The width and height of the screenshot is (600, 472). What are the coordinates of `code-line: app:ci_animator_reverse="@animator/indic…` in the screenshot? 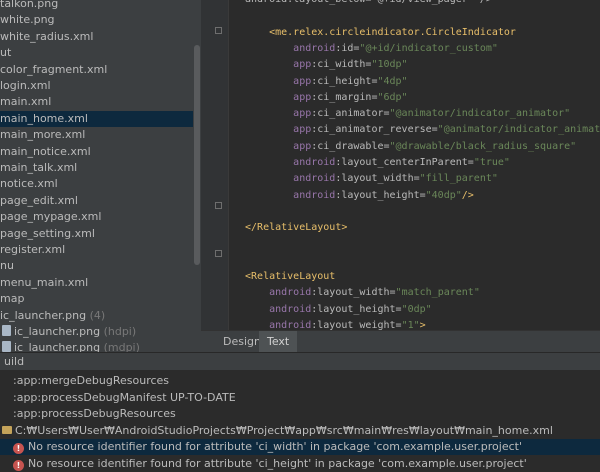 It's located at (422, 130).